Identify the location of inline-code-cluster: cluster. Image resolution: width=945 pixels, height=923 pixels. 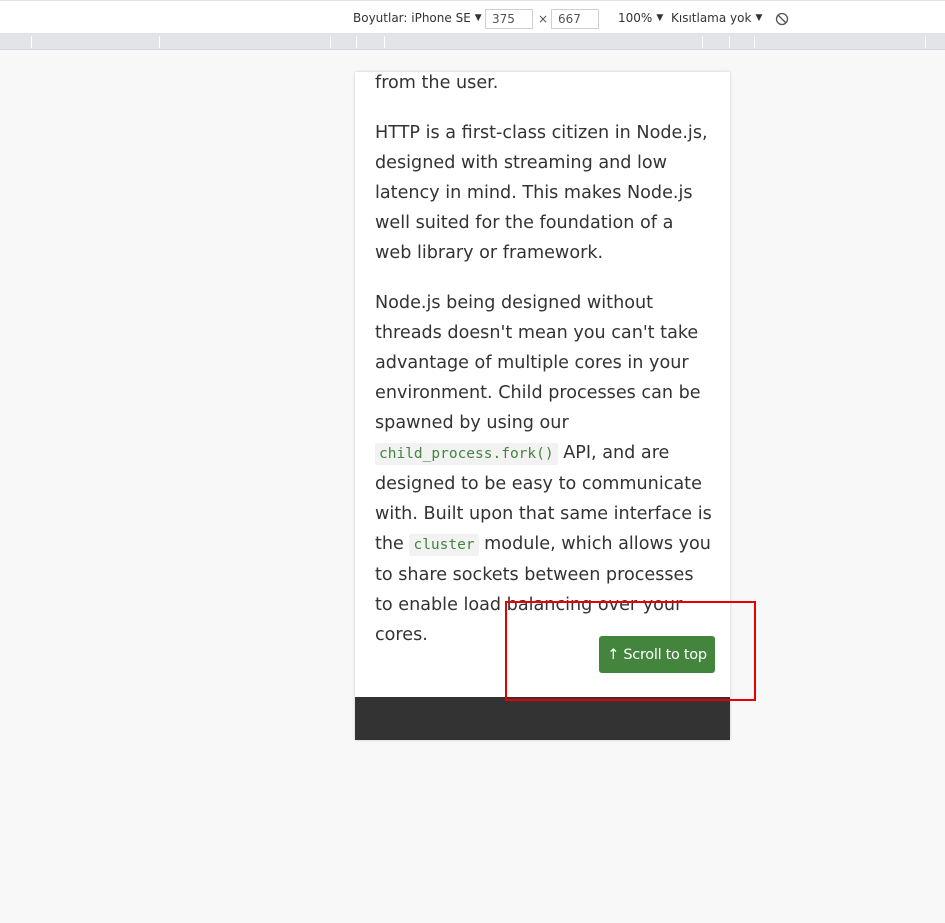
(444, 545).